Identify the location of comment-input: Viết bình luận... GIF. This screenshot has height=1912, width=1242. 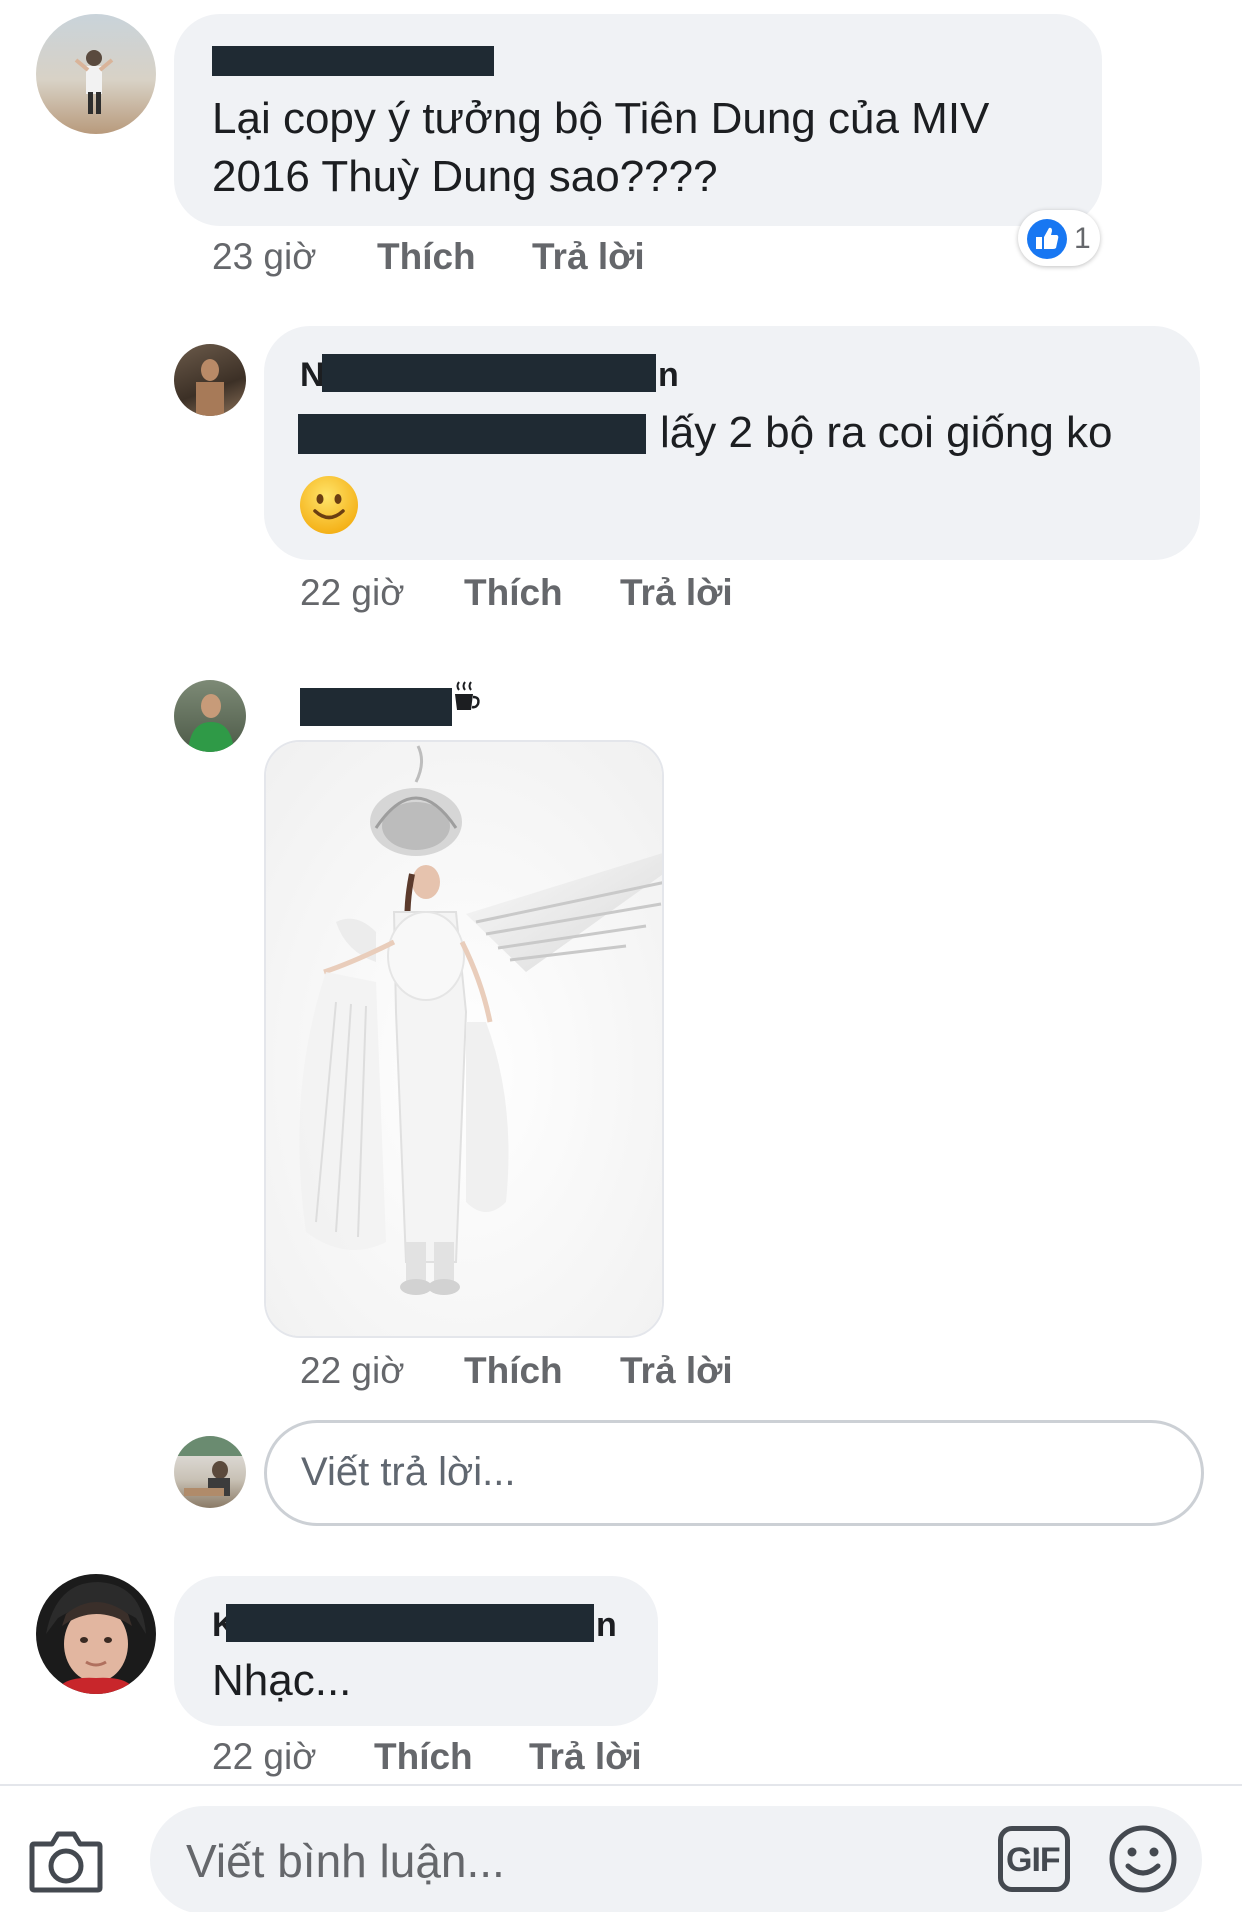
(676, 1859).